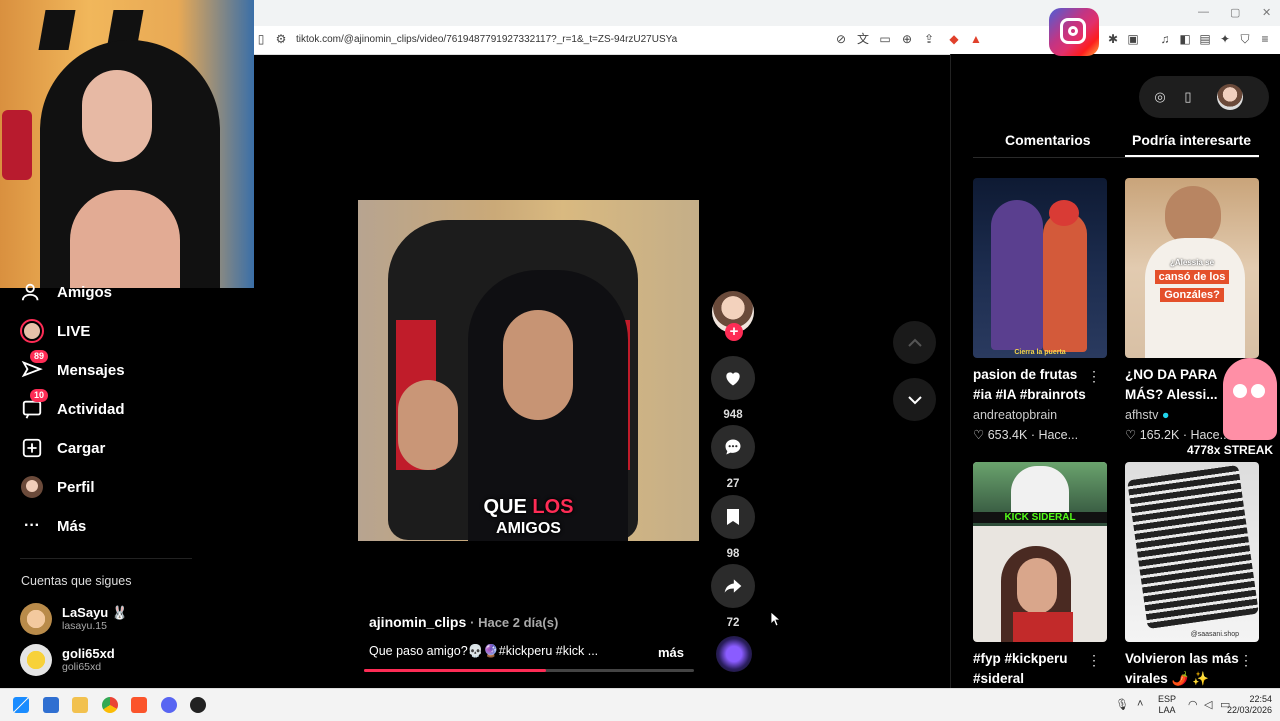 This screenshot has height=721, width=1280. Describe the element at coordinates (1250, 399) in the screenshot. I see `patrick-sticker` at that location.